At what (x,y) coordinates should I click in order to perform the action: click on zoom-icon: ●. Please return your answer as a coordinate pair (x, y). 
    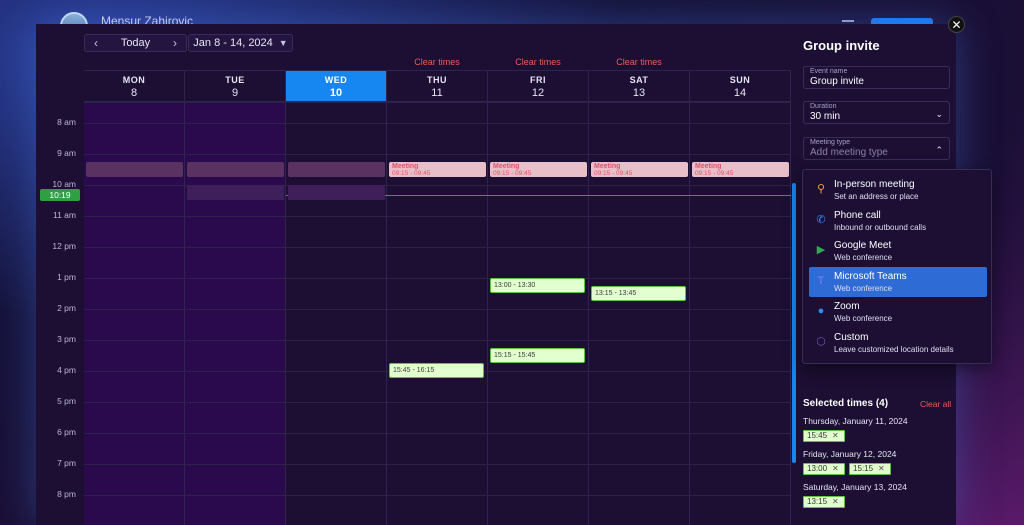
    Looking at the image, I should click on (821, 311).